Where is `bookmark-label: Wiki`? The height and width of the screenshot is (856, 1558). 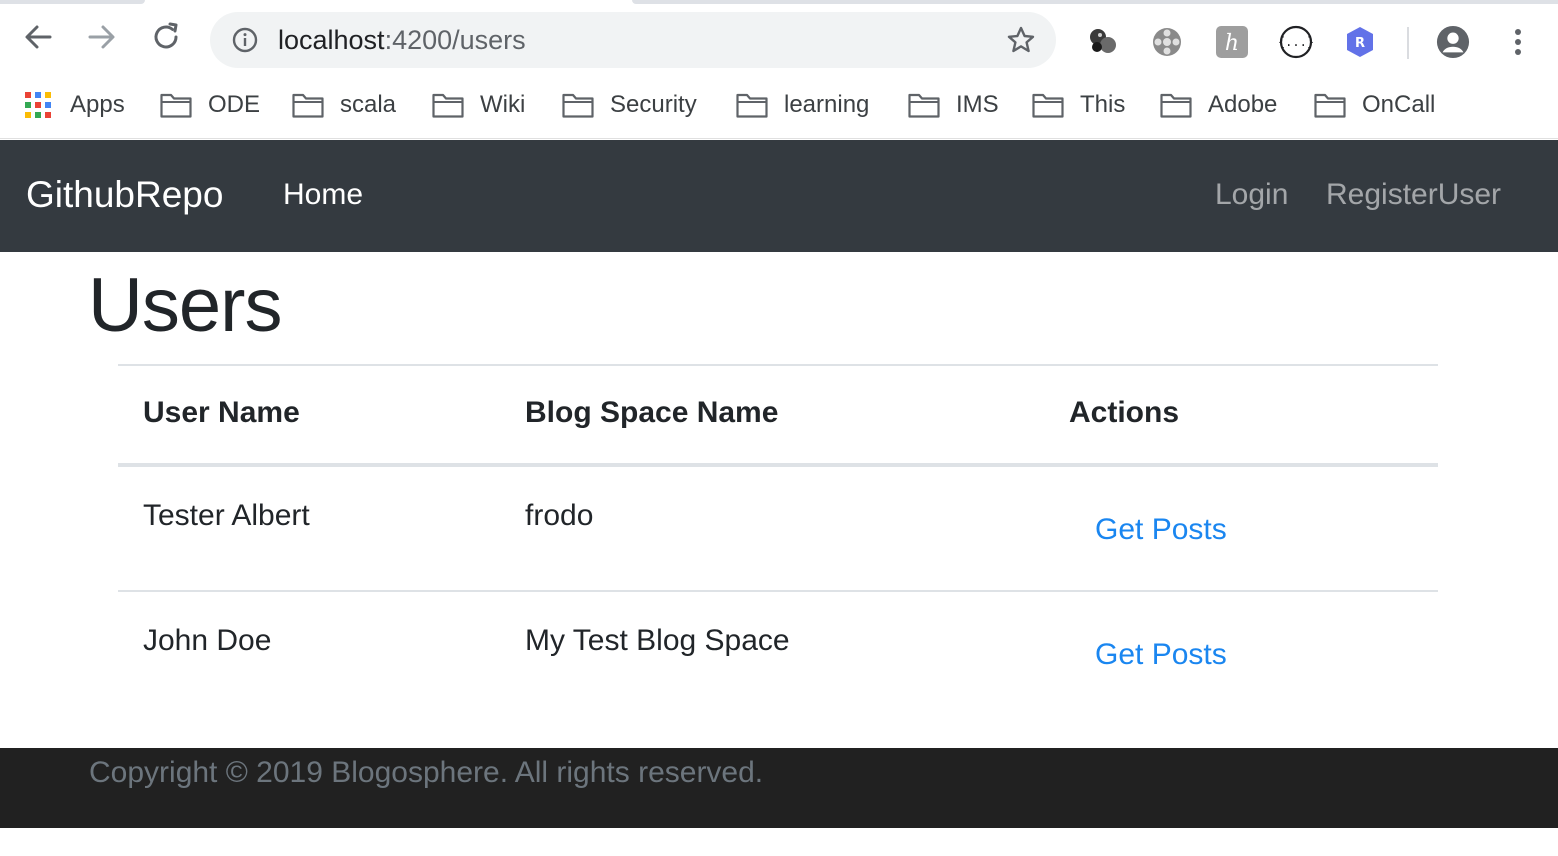 bookmark-label: Wiki is located at coordinates (503, 104).